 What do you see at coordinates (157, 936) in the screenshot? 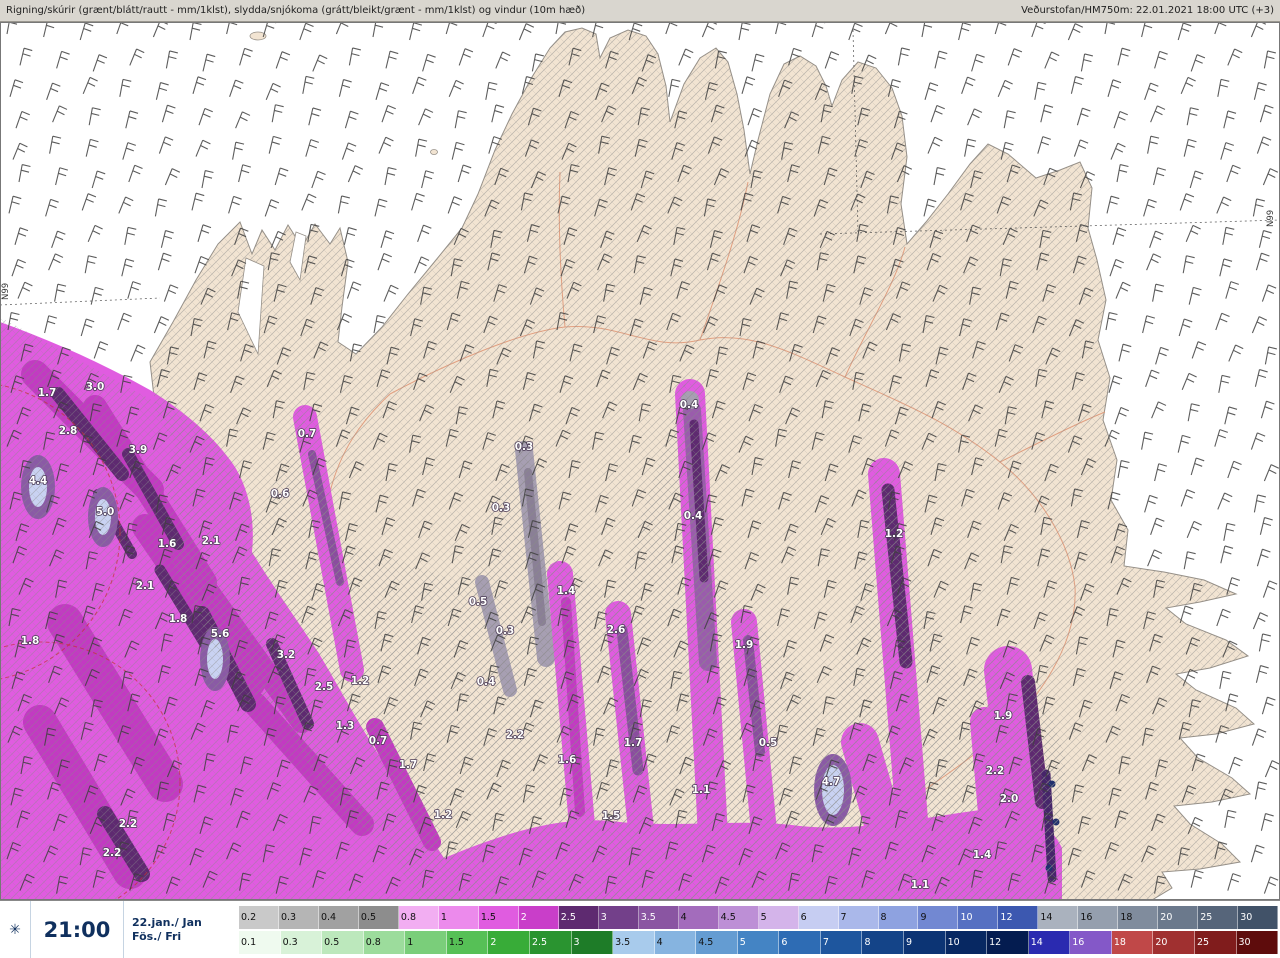
I see `date-line-2: Fös./ Fri` at bounding box center [157, 936].